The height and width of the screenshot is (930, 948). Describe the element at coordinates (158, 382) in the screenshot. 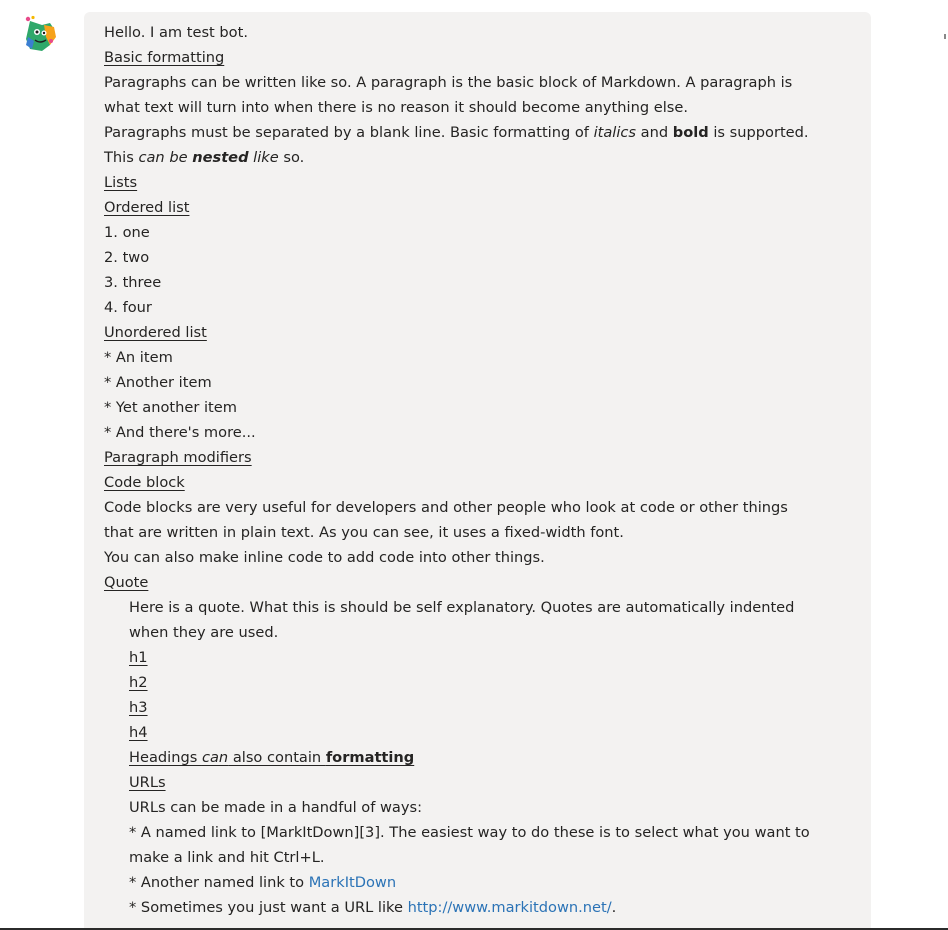

I see `unordered-list-item: * Another item` at that location.